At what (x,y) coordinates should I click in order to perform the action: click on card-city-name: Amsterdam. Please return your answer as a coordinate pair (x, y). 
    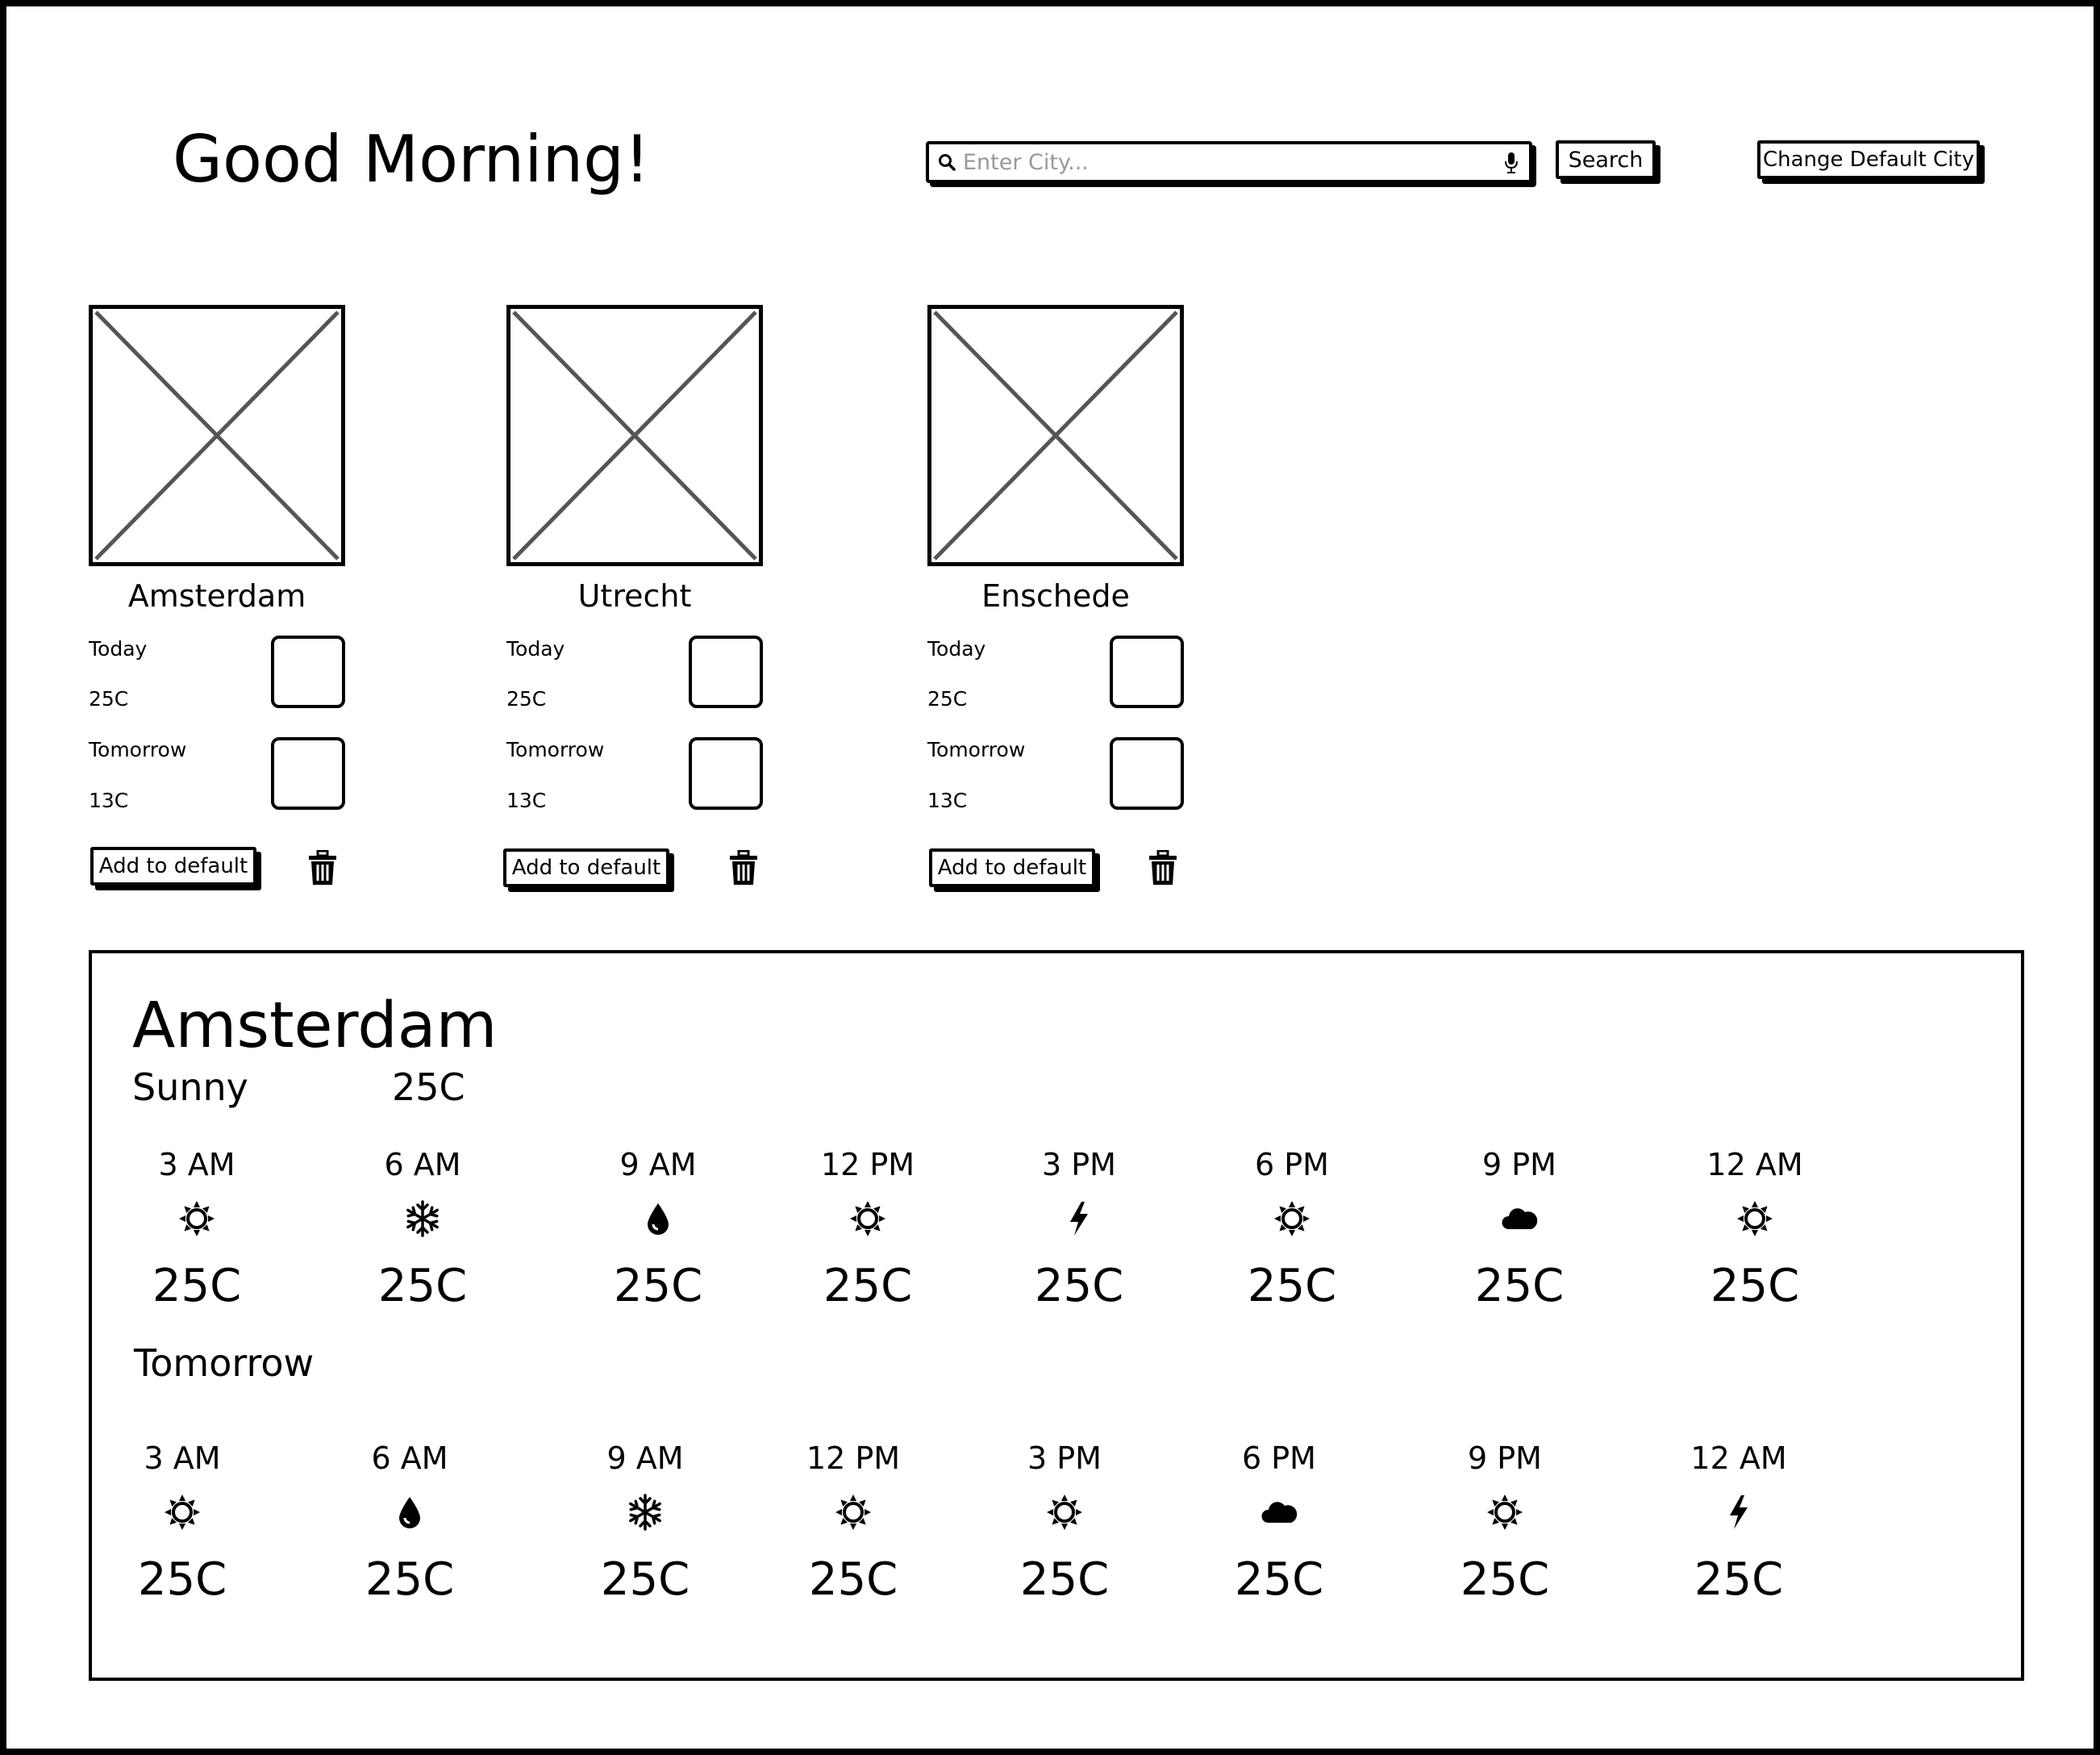
    Looking at the image, I should click on (216, 596).